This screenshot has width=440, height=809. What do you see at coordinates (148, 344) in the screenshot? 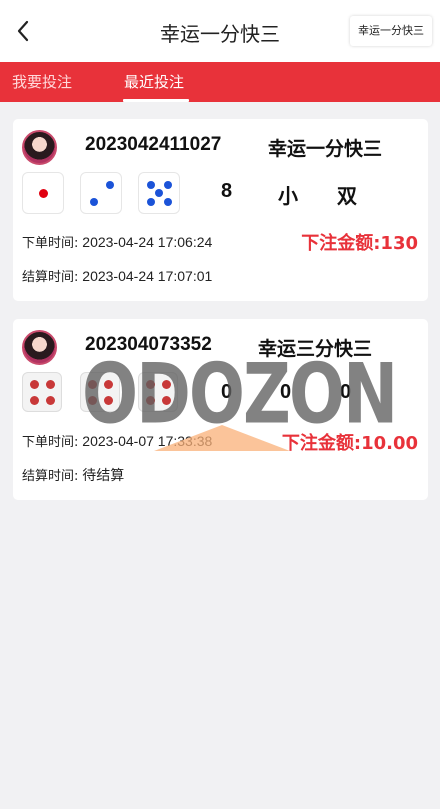
I see `order-number: 202304073352` at bounding box center [148, 344].